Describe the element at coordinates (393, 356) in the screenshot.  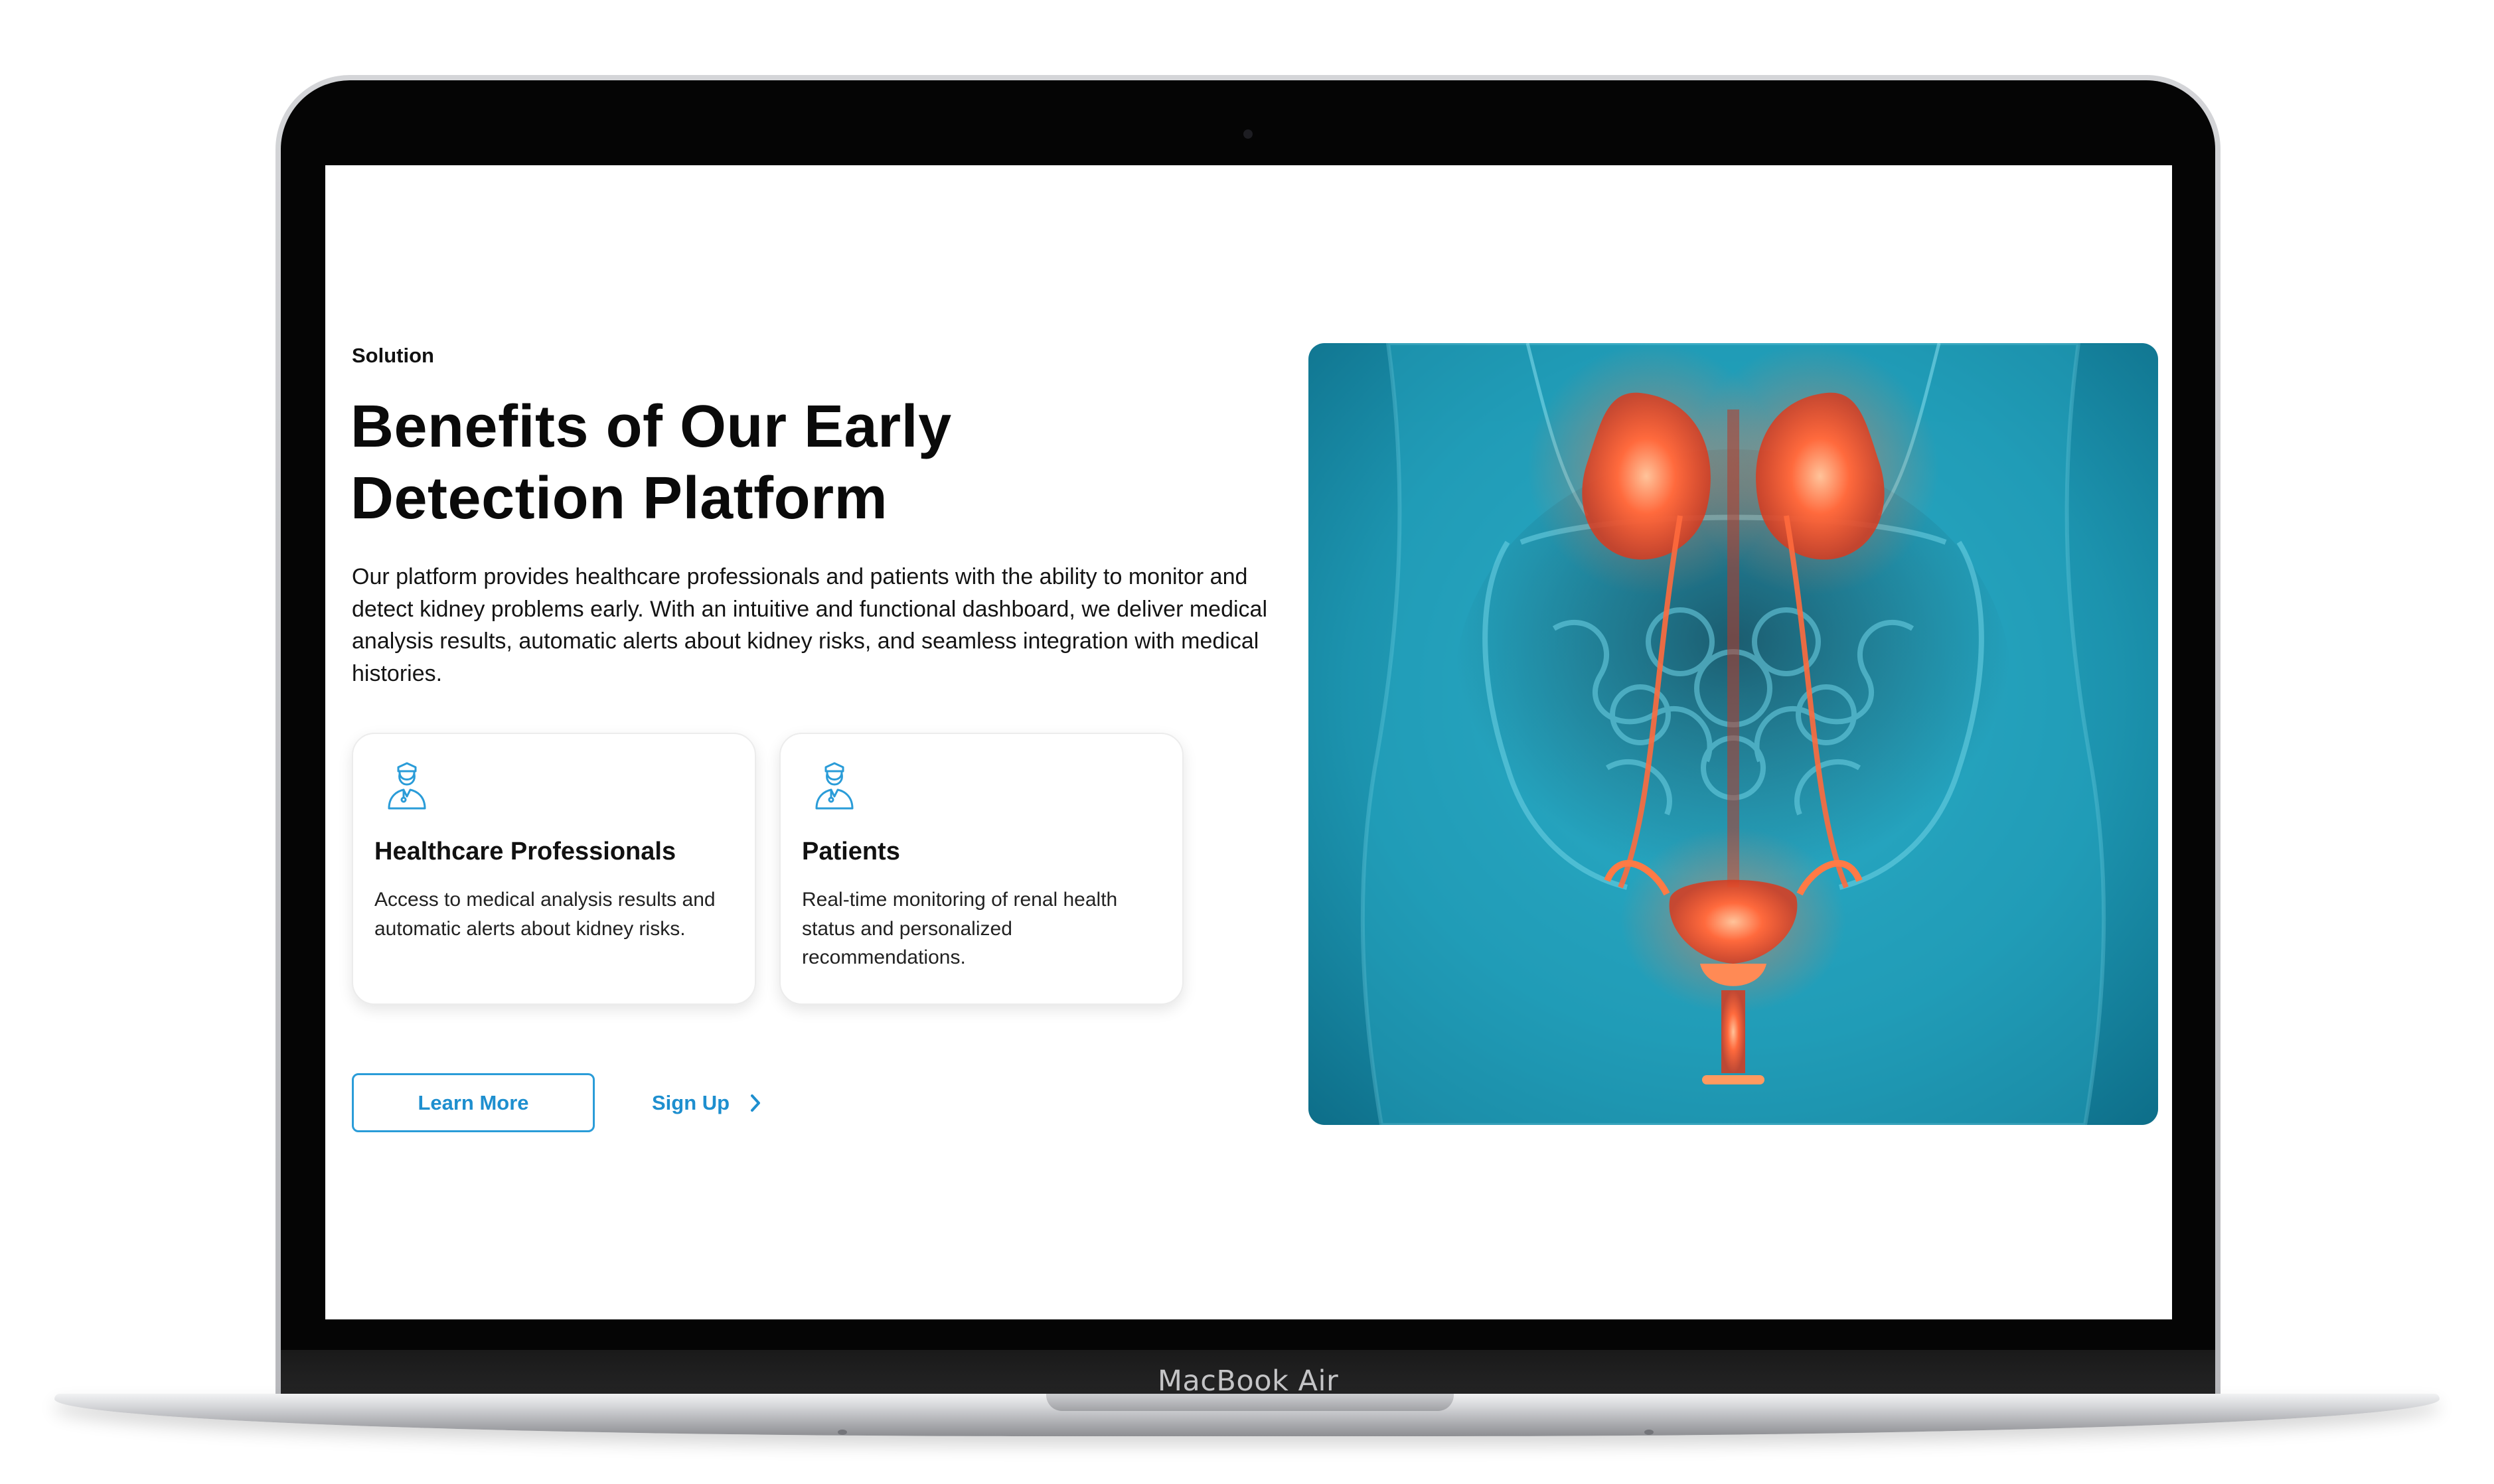
I see `section-eyebrow: Solution` at that location.